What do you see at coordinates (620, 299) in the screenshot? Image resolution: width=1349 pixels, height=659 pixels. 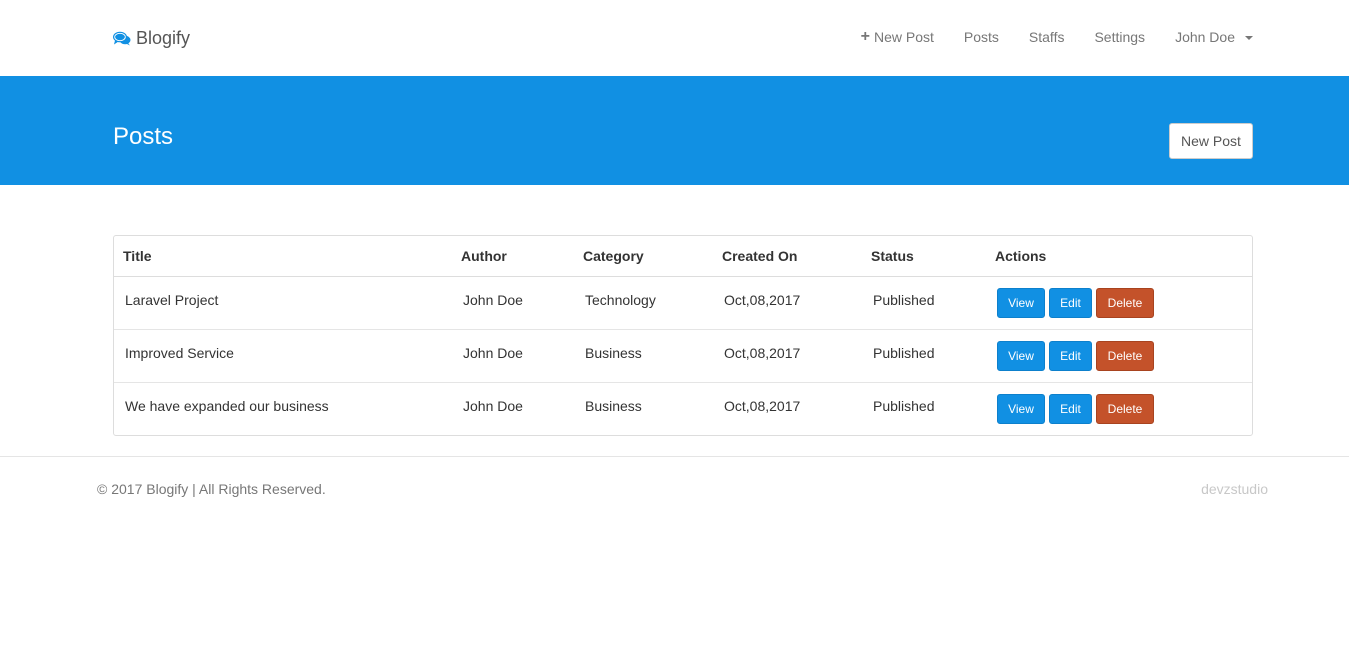 I see `cell-category: Technology` at bounding box center [620, 299].